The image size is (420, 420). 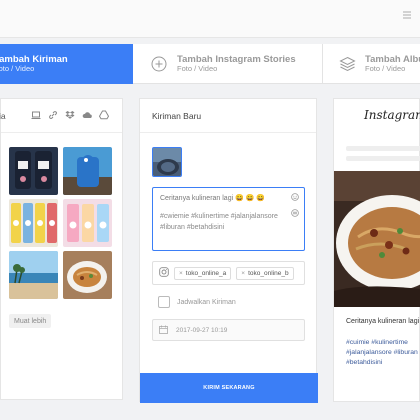 What do you see at coordinates (66, 64) in the screenshot?
I see `tab-tambah-kiriman: Tambah Kiriman Foto / Video` at bounding box center [66, 64].